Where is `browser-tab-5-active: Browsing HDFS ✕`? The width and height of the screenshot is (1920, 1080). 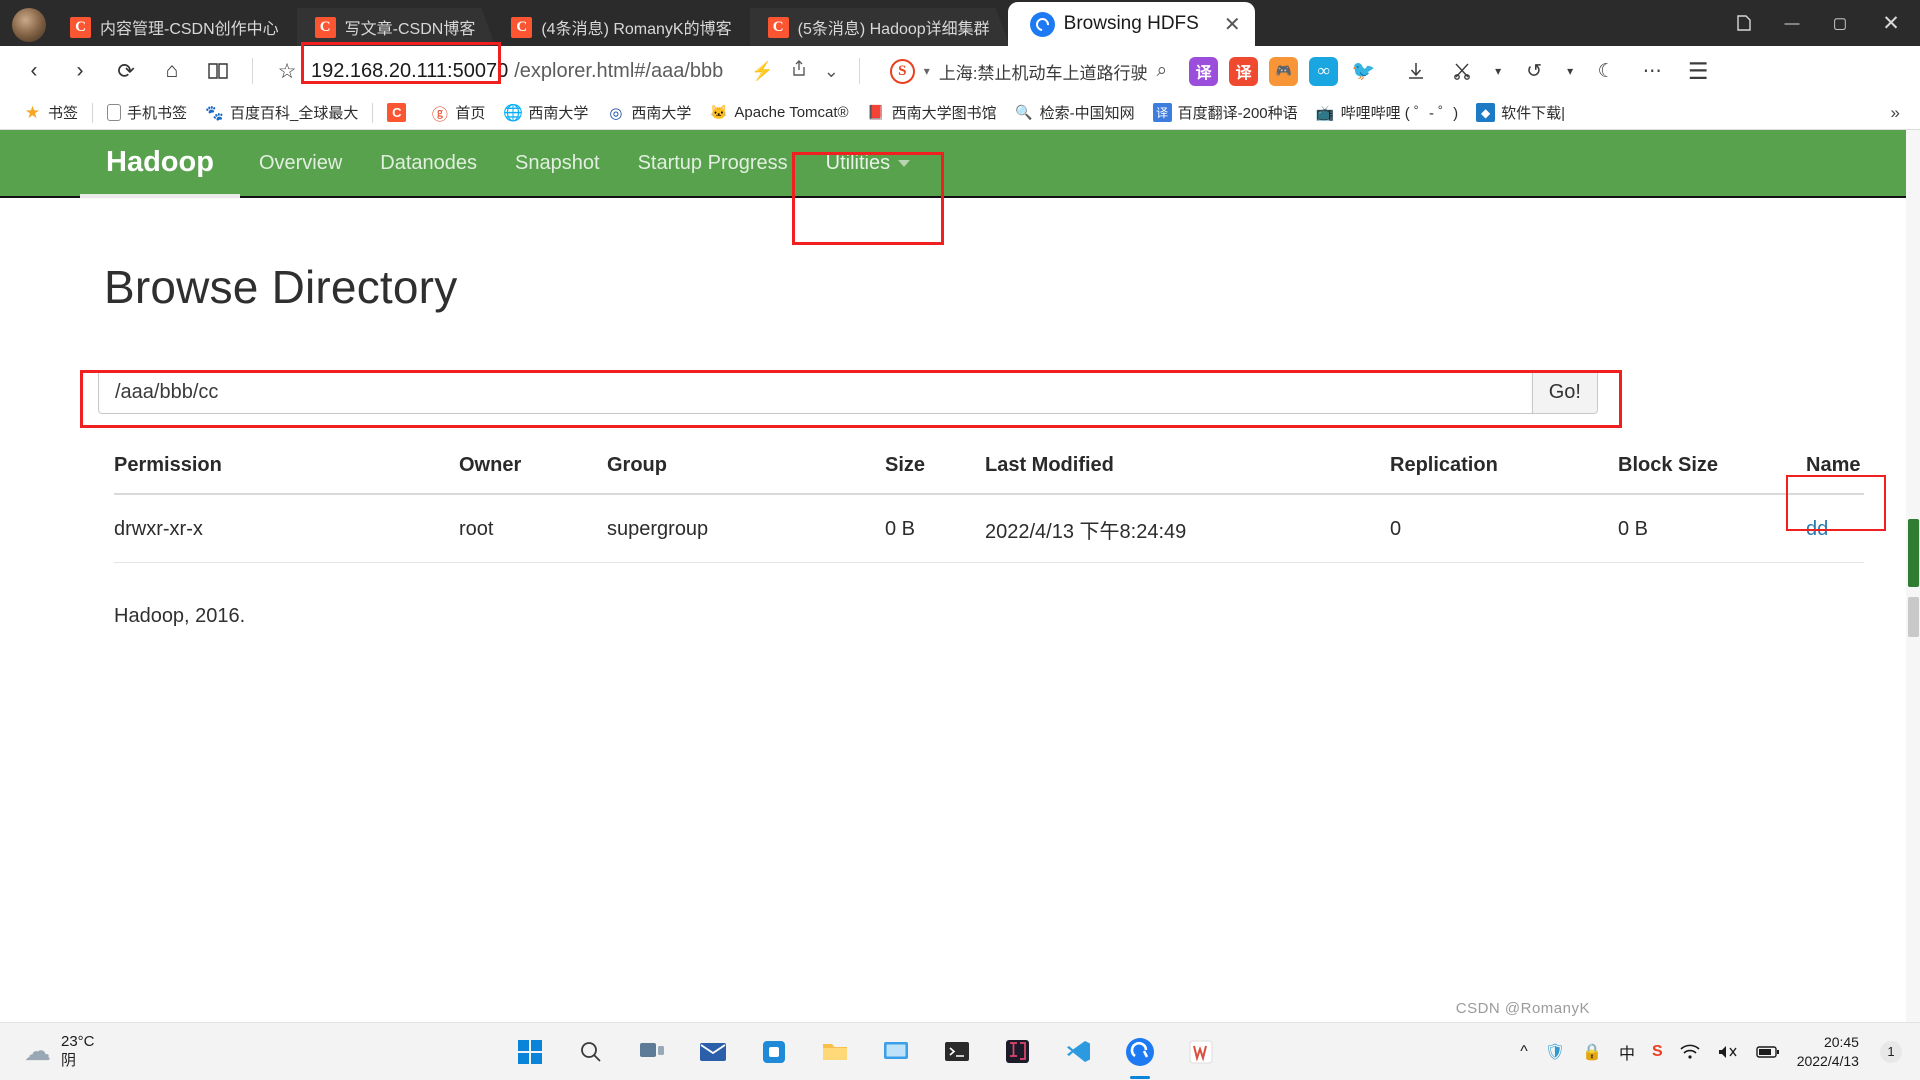
browser-tab-5-active: Browsing HDFS ✕ is located at coordinates (1131, 24).